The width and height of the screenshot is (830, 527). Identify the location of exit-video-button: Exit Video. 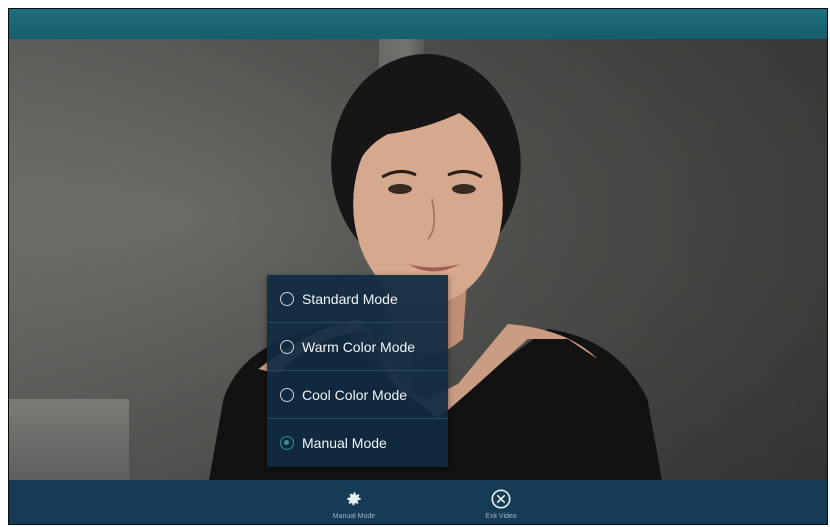
(501, 502).